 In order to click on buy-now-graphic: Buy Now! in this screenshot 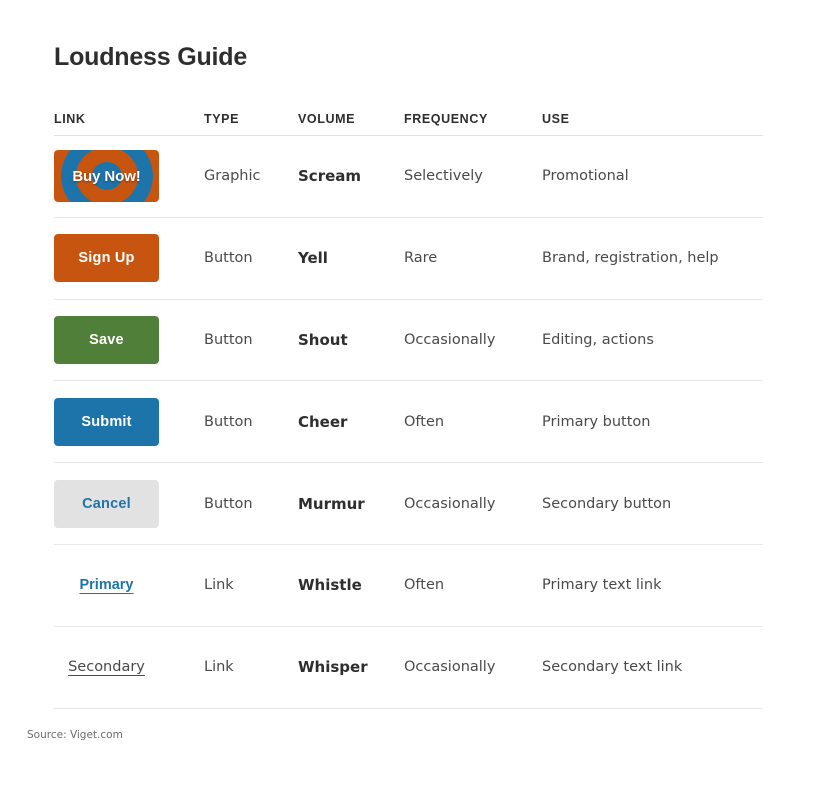, I will do `click(106, 176)`.